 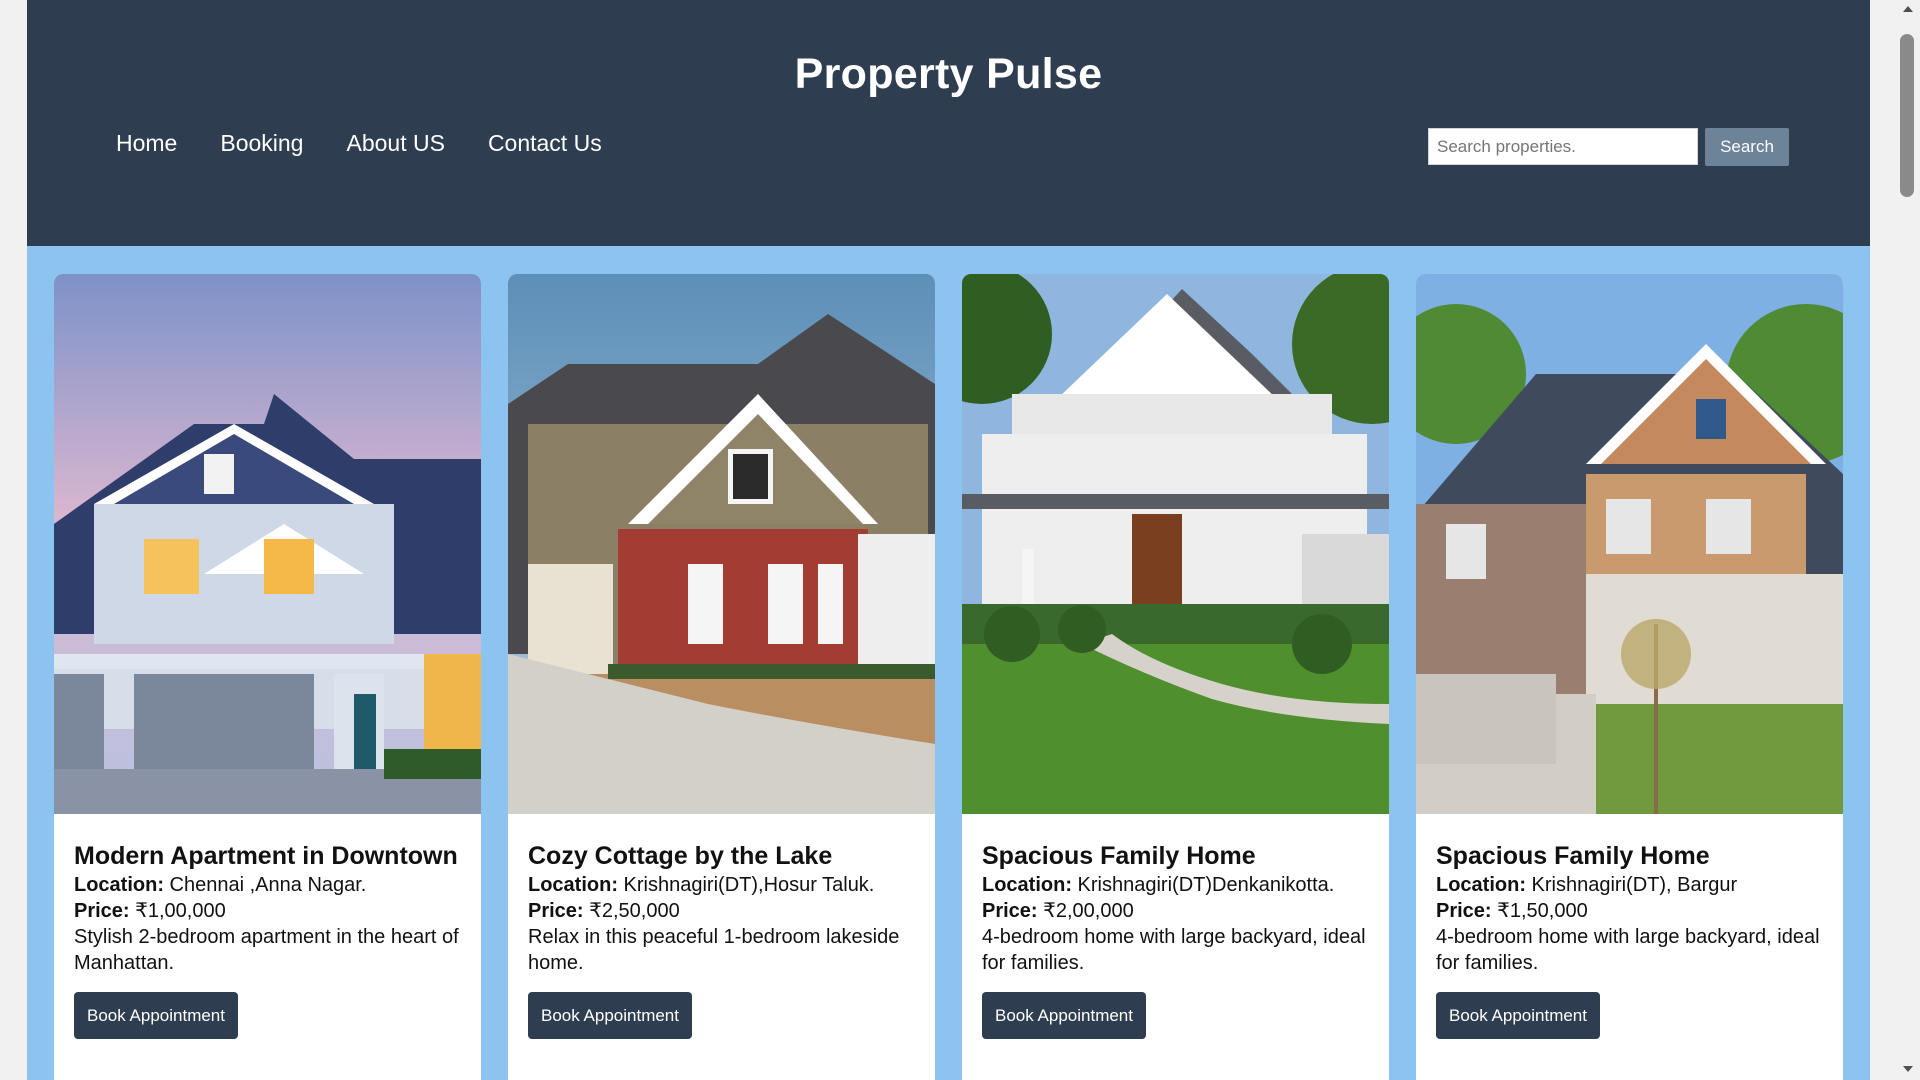 I want to click on property-title: Modern Apartment in Downtown, so click(x=266, y=856).